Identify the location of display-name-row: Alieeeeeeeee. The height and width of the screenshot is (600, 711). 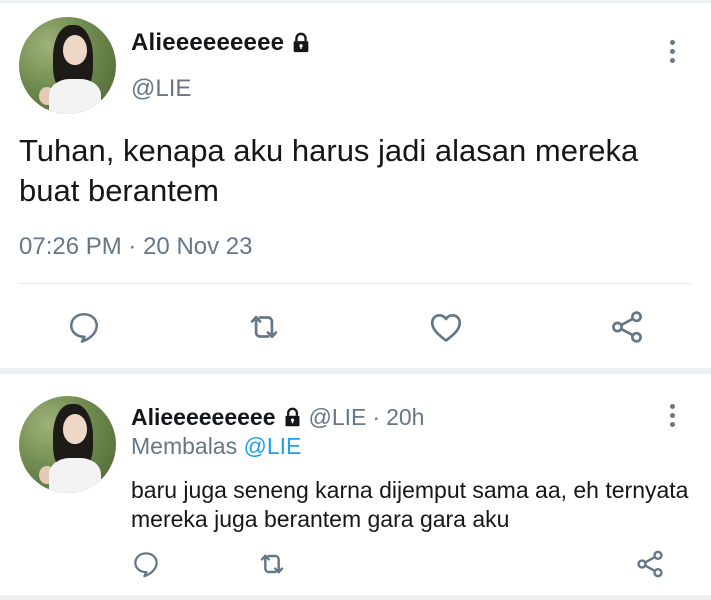
(221, 43).